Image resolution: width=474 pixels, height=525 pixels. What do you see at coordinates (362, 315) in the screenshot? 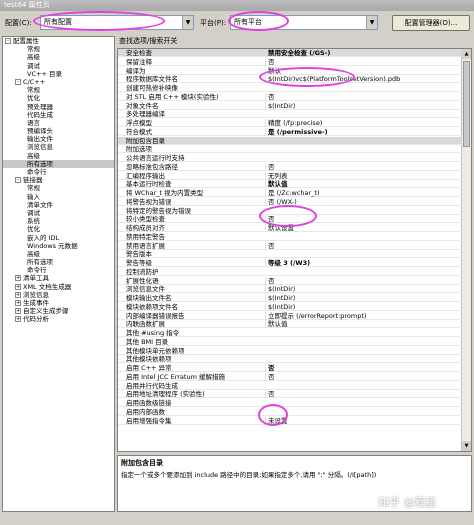
I see `property-value: 立即提示 (/errorReport:prompt)` at bounding box center [362, 315].